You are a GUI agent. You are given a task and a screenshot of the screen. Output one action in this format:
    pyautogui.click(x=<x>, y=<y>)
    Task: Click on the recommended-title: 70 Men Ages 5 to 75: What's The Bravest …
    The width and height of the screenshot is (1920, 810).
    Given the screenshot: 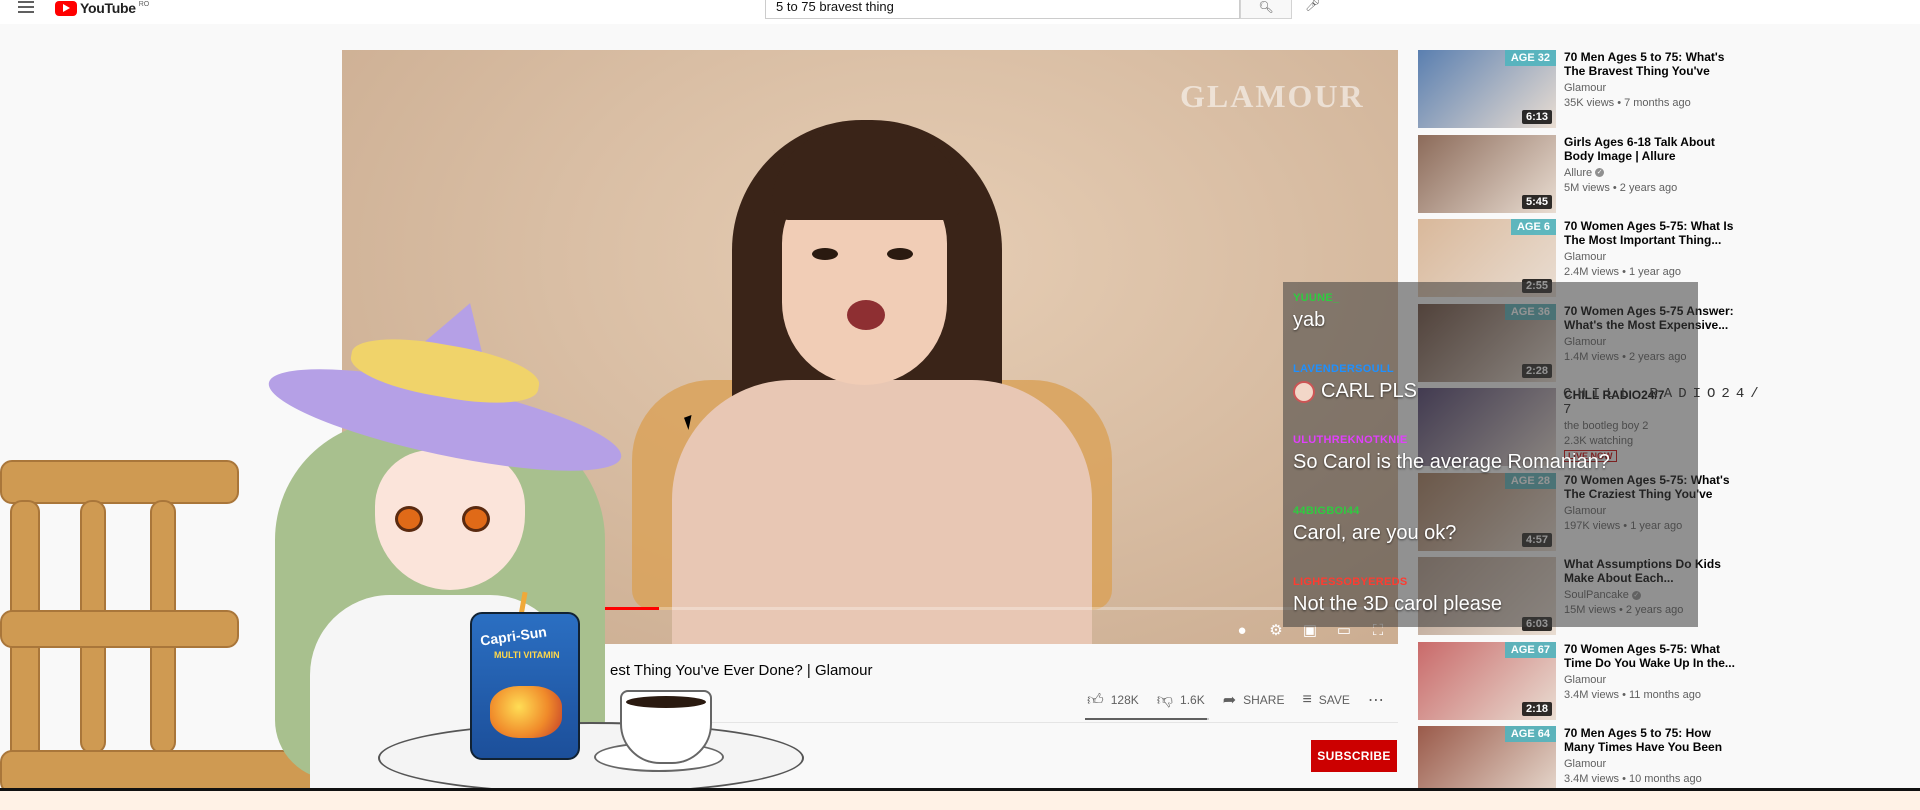 What is the action you would take?
    pyautogui.click(x=1650, y=64)
    